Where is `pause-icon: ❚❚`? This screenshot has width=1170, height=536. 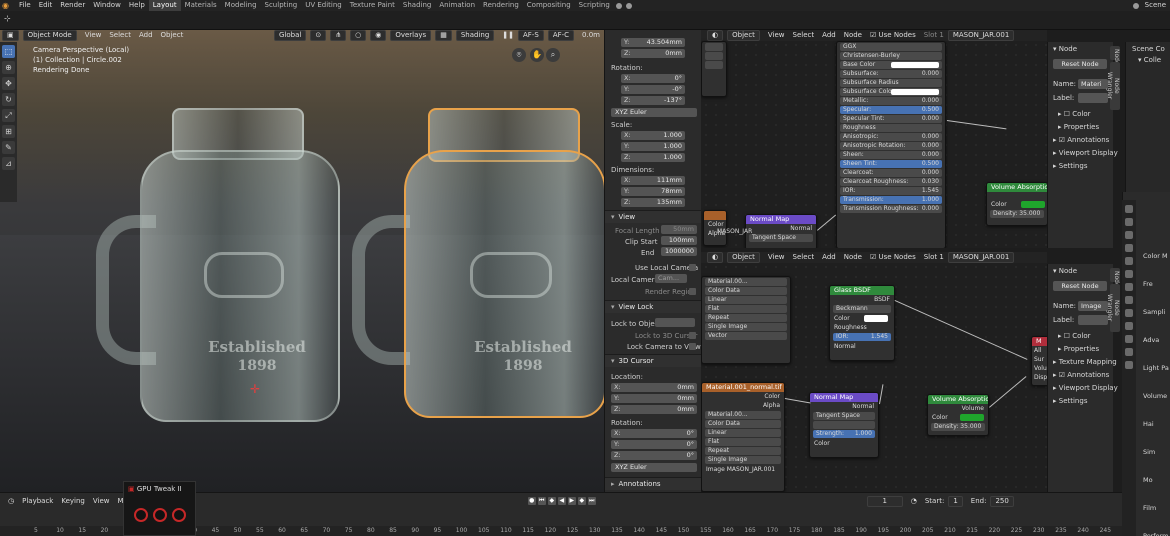 pause-icon: ❚❚ is located at coordinates (508, 35).